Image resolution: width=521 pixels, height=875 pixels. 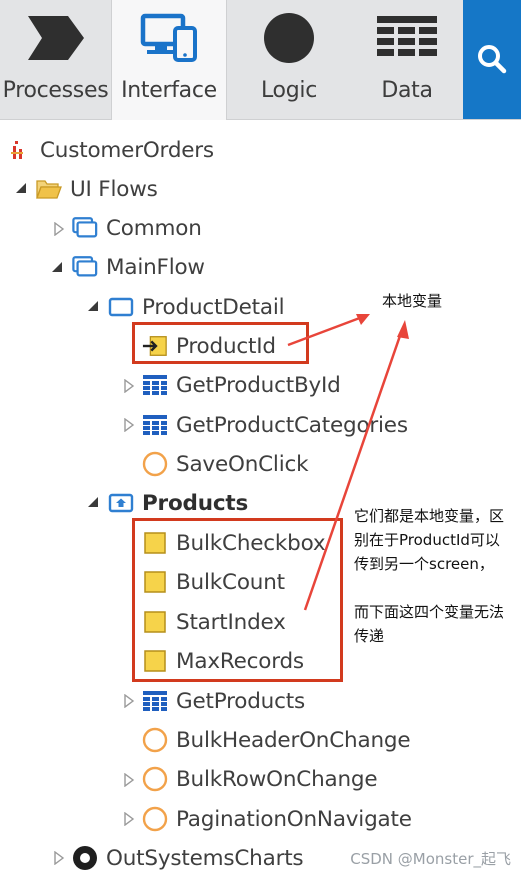 What do you see at coordinates (294, 819) in the screenshot?
I see `tree-item-label: PaginationOnNavigate` at bounding box center [294, 819].